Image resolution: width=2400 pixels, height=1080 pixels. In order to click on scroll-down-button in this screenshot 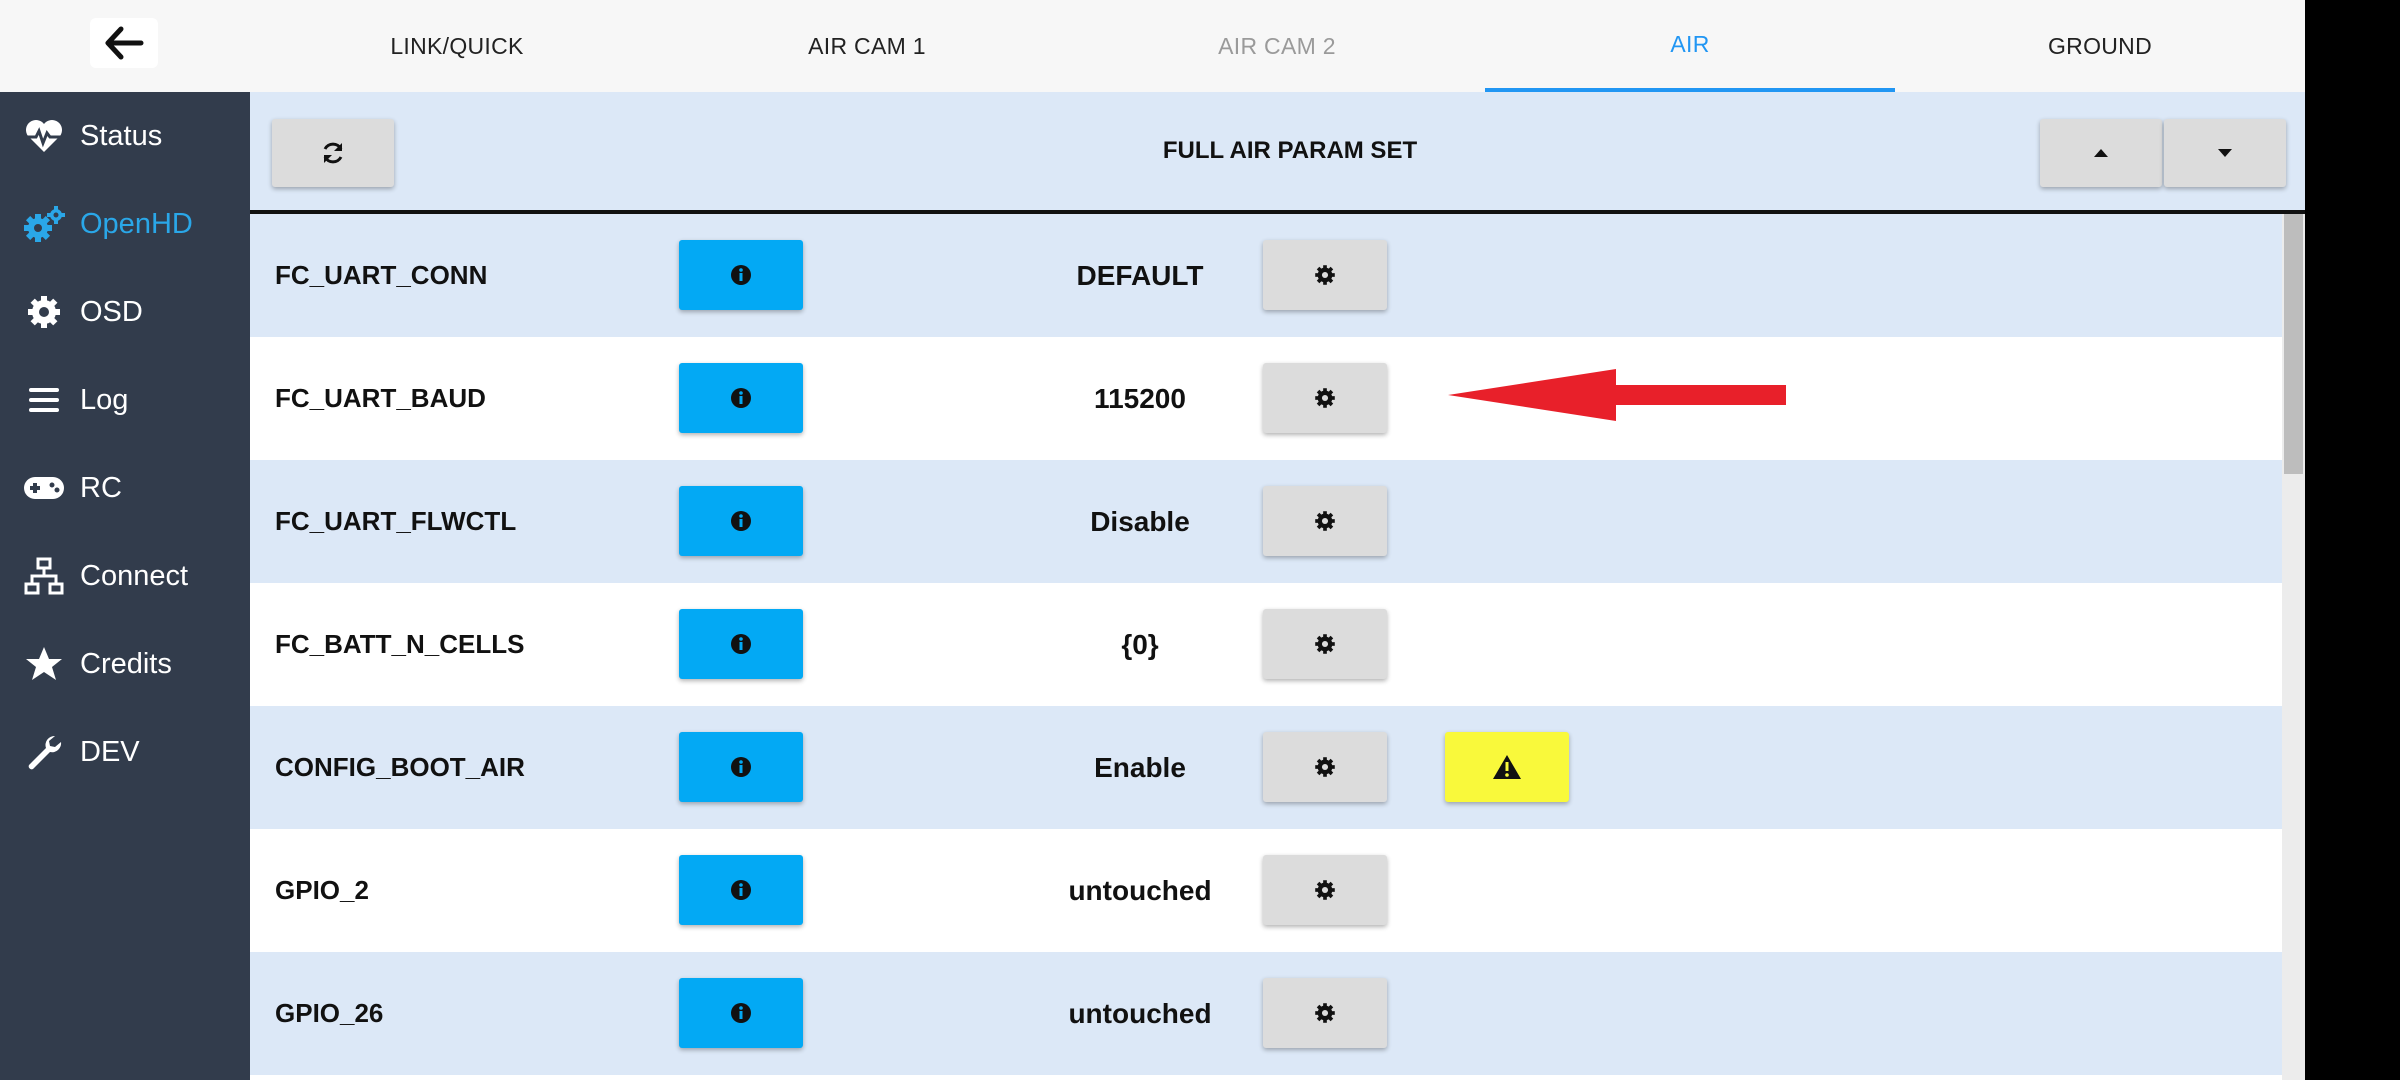, I will do `click(2225, 153)`.